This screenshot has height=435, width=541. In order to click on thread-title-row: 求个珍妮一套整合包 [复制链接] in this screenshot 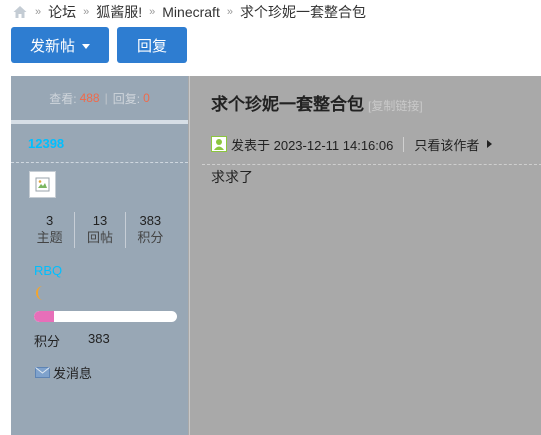, I will do `click(317, 102)`.